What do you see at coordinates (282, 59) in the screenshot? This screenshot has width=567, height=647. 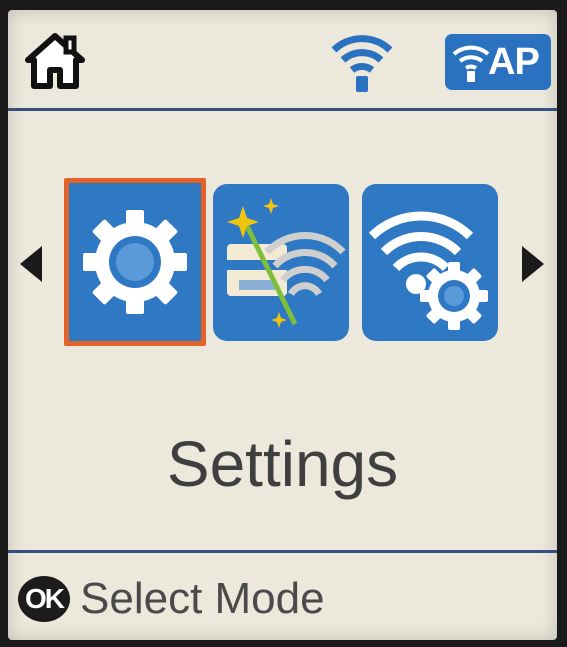 I see `status-bar: AP` at bounding box center [282, 59].